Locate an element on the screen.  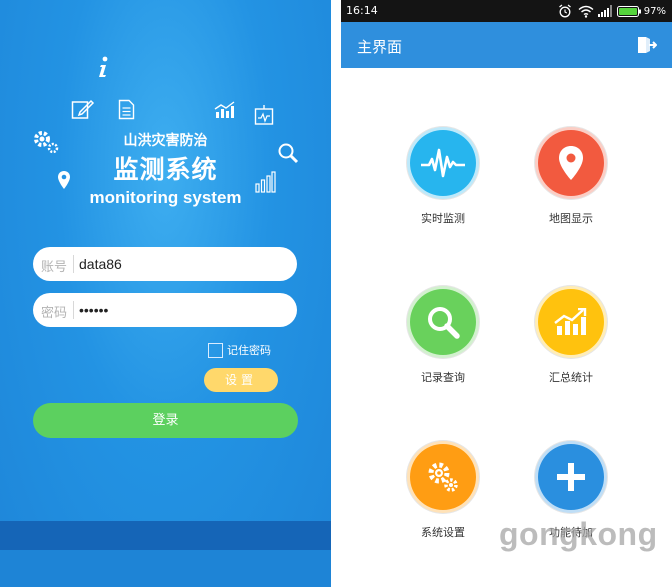
status-time: 16:14 is located at coordinates (362, 10).